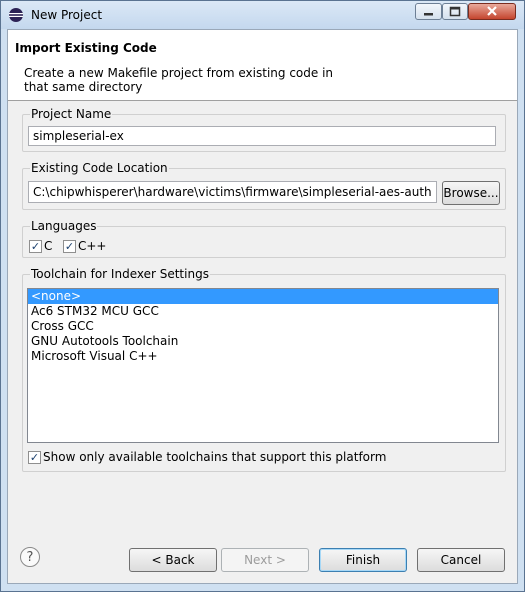  What do you see at coordinates (363, 560) in the screenshot?
I see `finish-button: Finish` at bounding box center [363, 560].